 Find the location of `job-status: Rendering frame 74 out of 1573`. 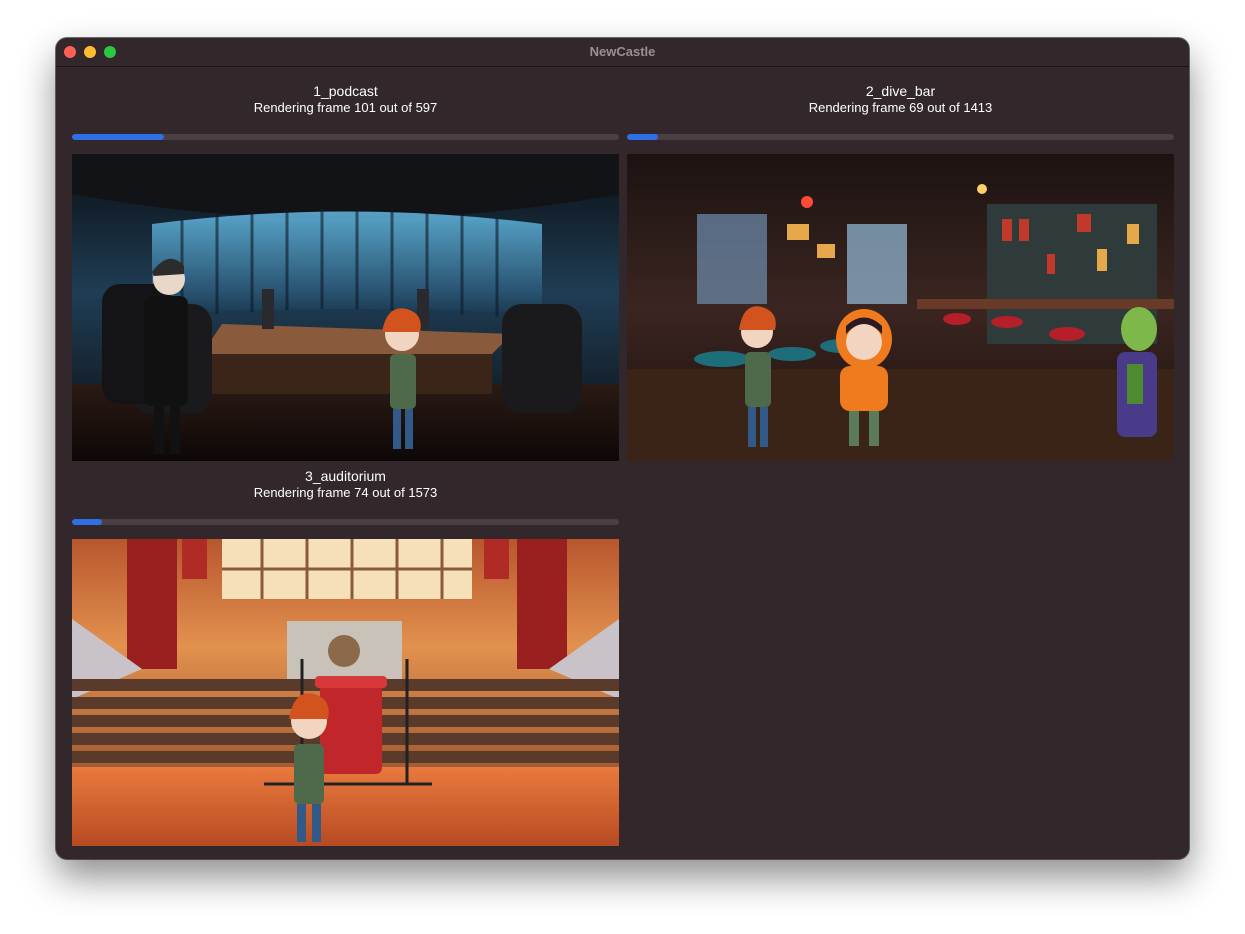

job-status: Rendering frame 74 out of 1573 is located at coordinates (345, 492).